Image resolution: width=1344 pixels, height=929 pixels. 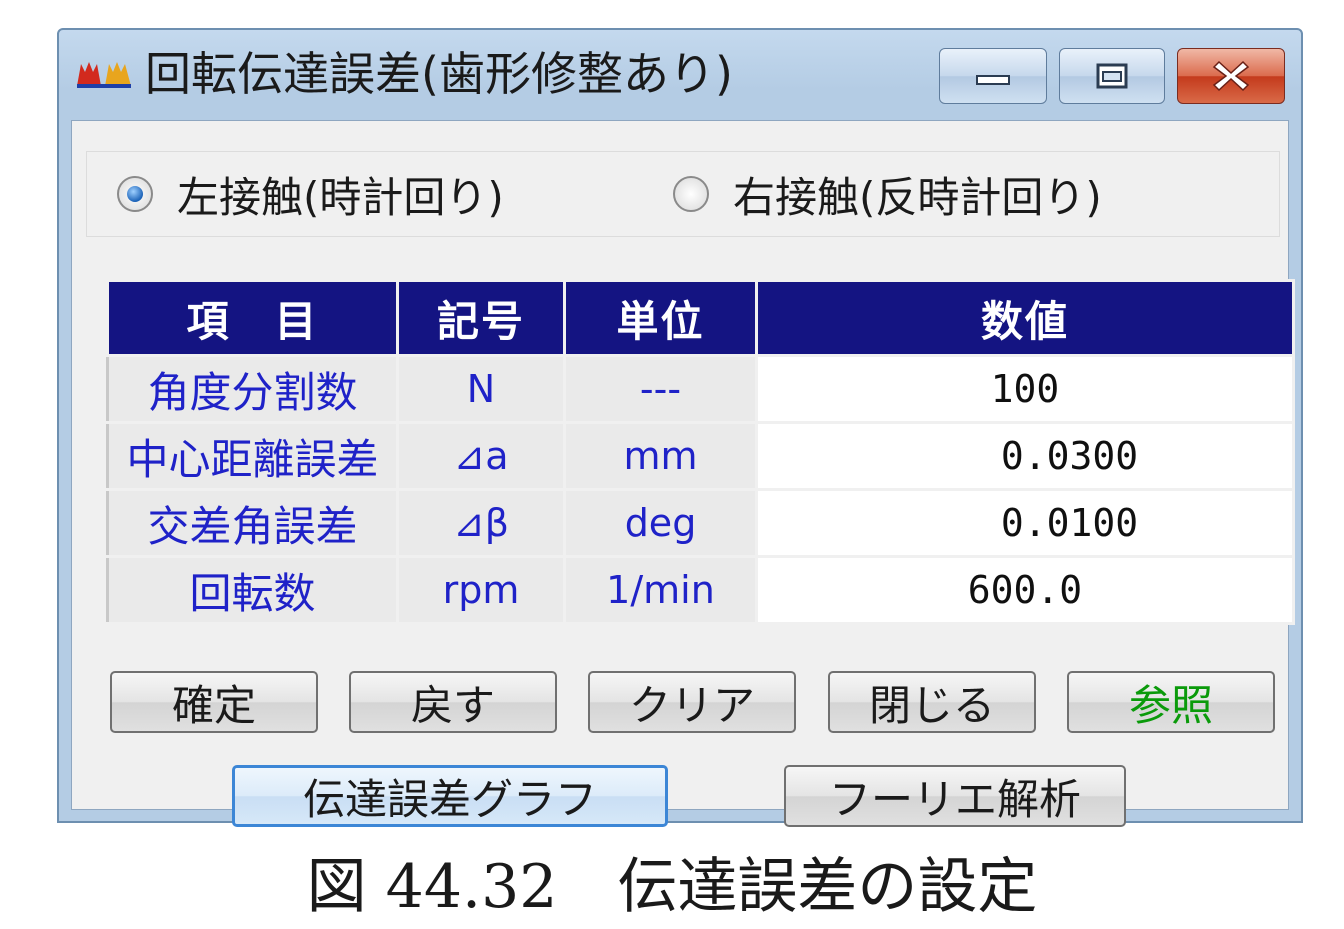 What do you see at coordinates (214, 702) in the screenshot?
I see `confirm-button: 確定` at bounding box center [214, 702].